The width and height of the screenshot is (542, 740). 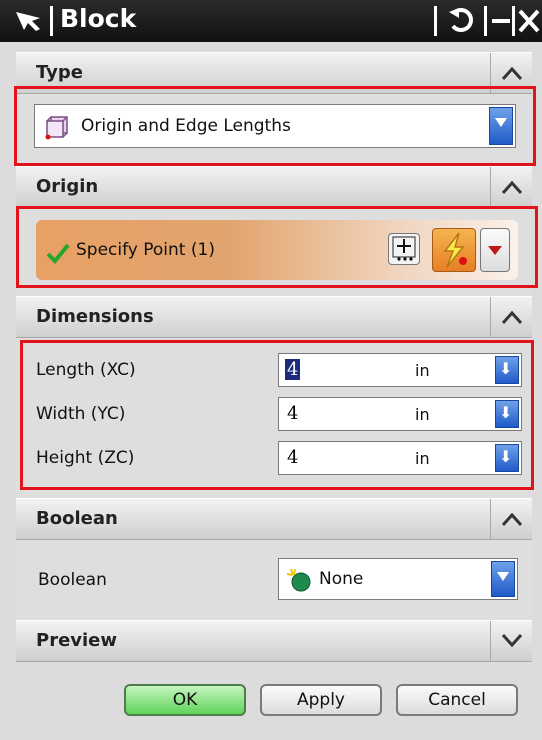 I want to click on dimensions-section-title: Dimensions, so click(x=95, y=316).